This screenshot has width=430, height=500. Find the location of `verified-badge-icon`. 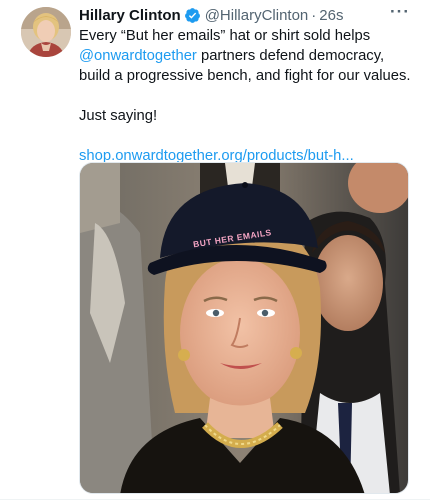

verified-badge-icon is located at coordinates (192, 15).